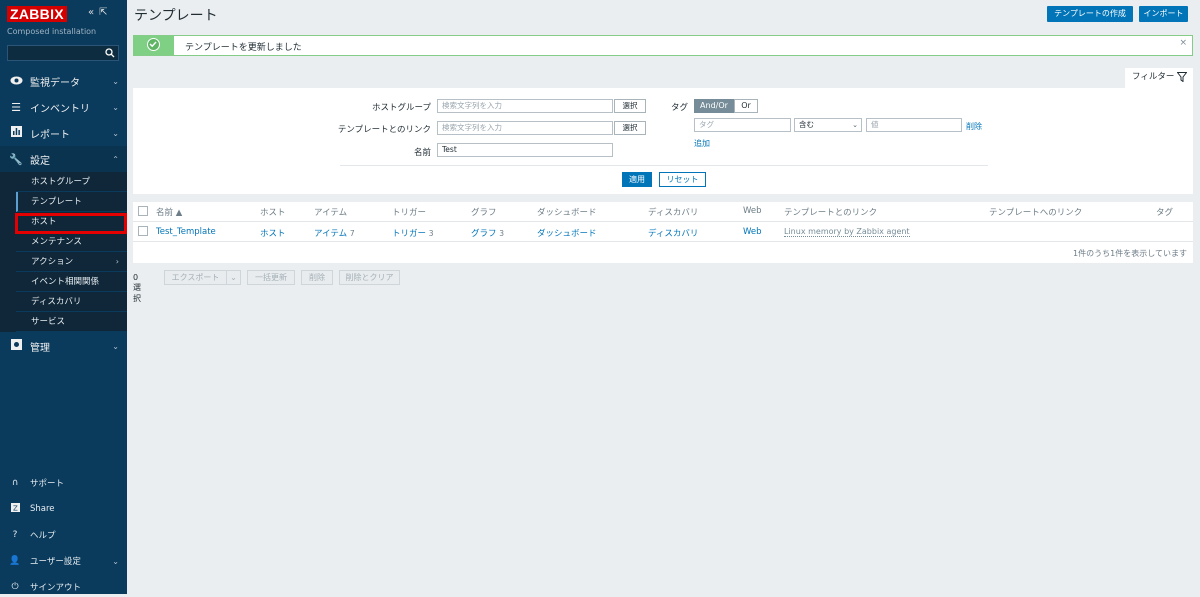 The image size is (1200, 597). I want to click on success-indicator, so click(154, 45).